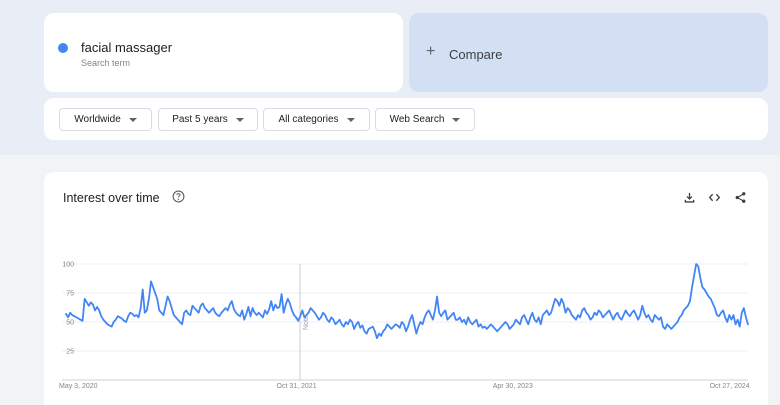  What do you see at coordinates (297, 386) in the screenshot?
I see `x-tick-label: Oct 31, 2021` at bounding box center [297, 386].